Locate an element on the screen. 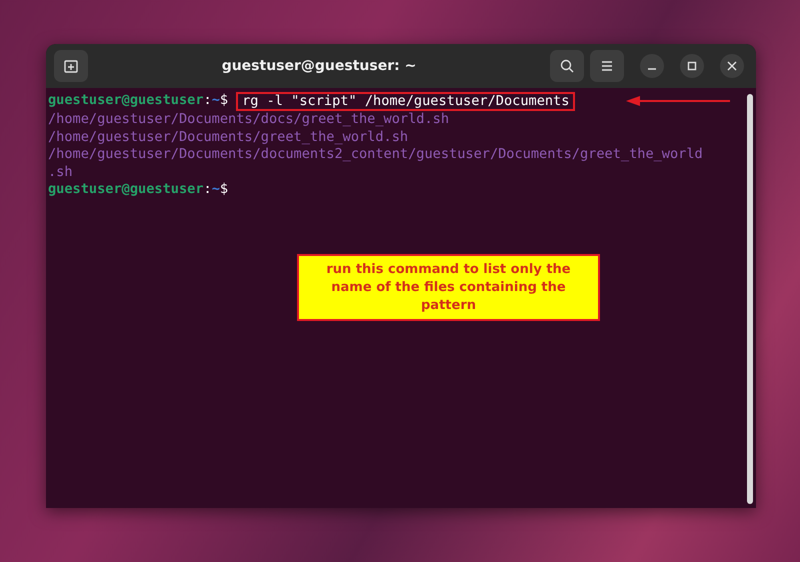  new-tab-icon is located at coordinates (71, 66).